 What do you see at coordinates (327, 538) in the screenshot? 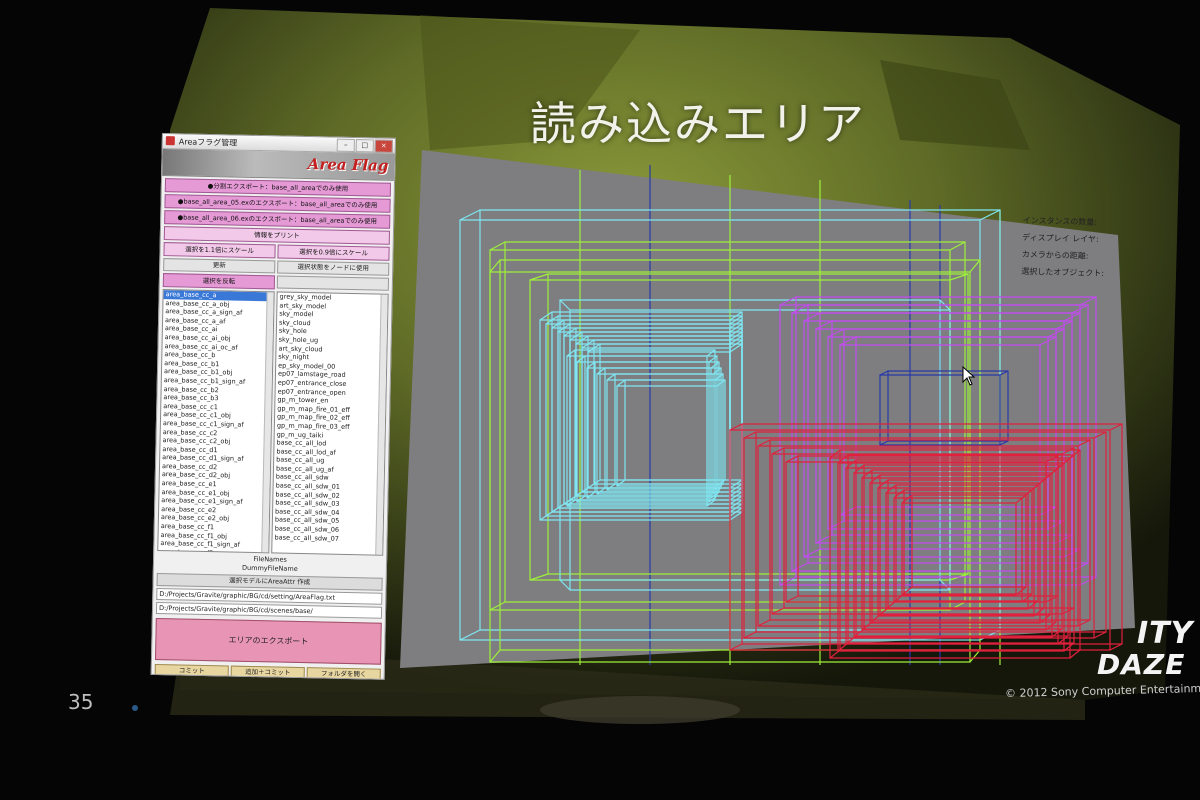
I see `list-item: base_cc_all_sdw_07` at bounding box center [327, 538].